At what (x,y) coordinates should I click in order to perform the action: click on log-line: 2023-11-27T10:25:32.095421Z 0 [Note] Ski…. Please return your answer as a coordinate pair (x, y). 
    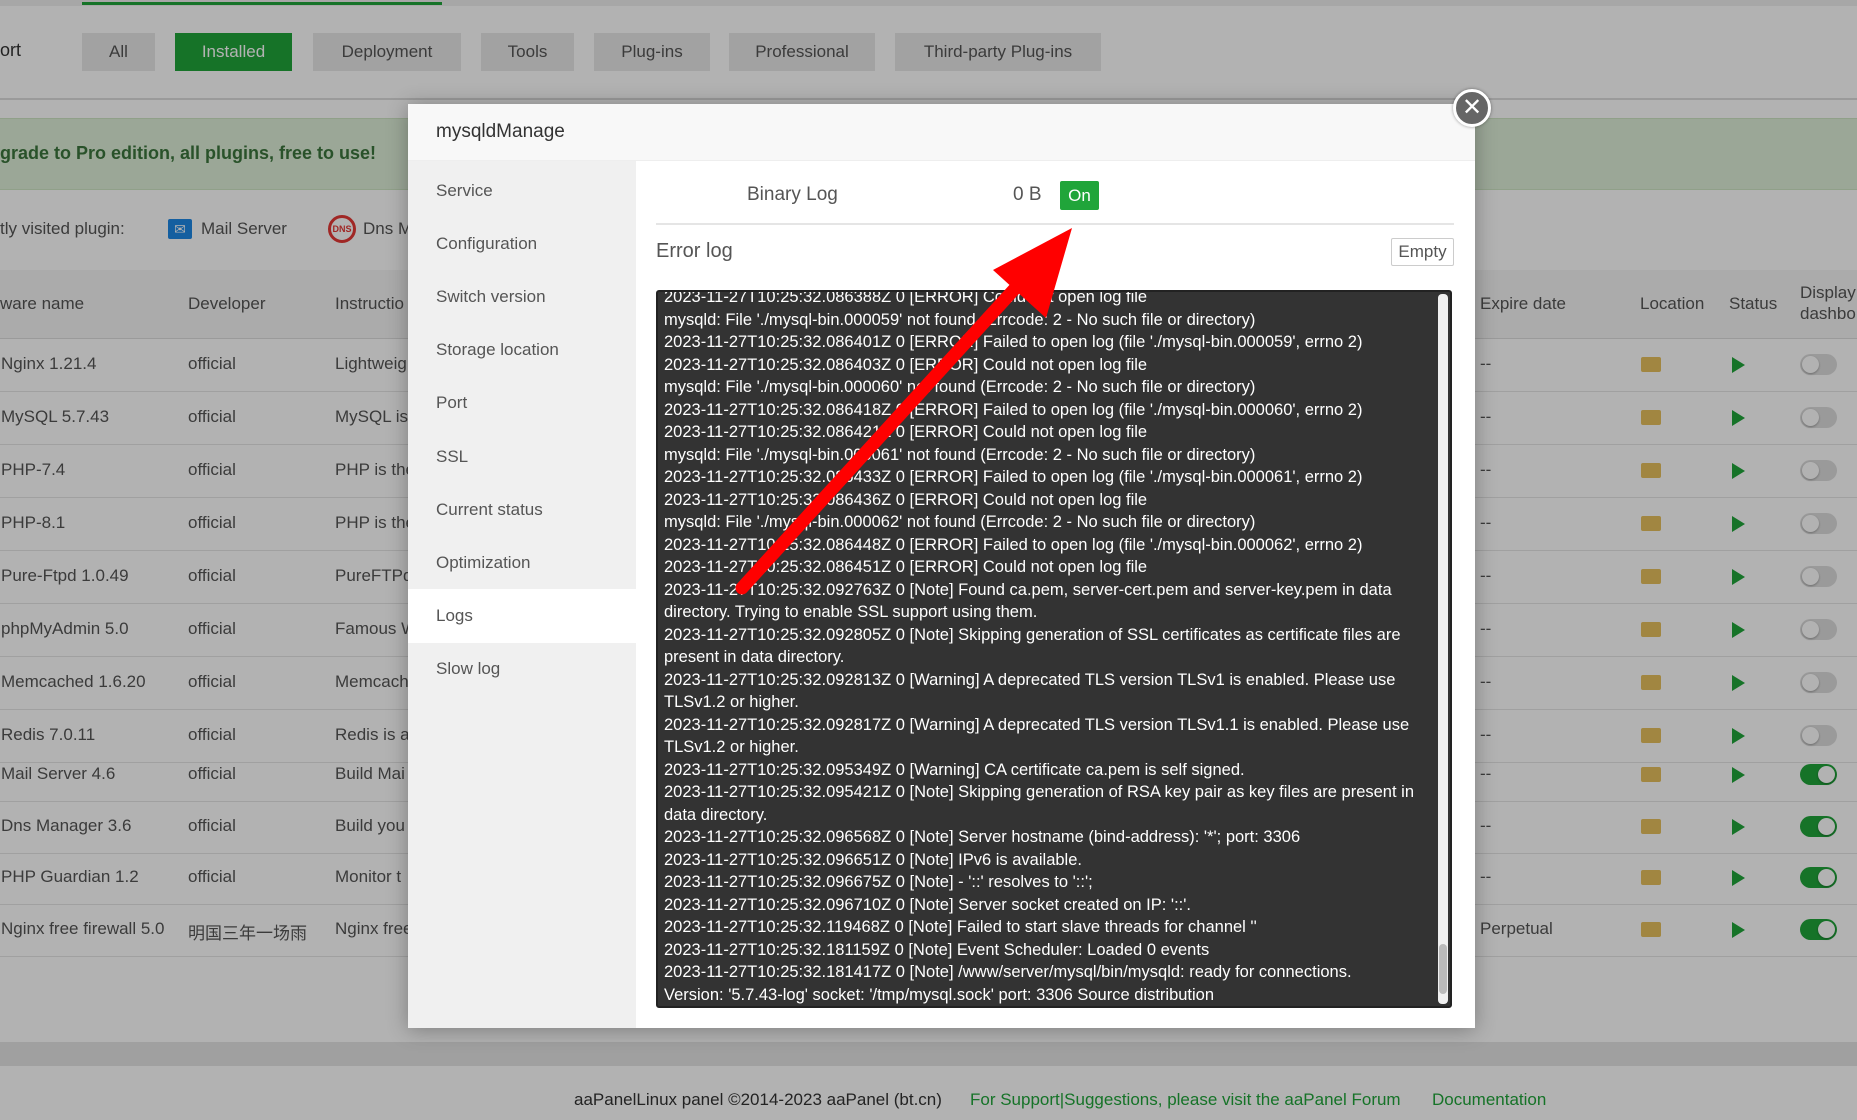
    Looking at the image, I should click on (1039, 803).